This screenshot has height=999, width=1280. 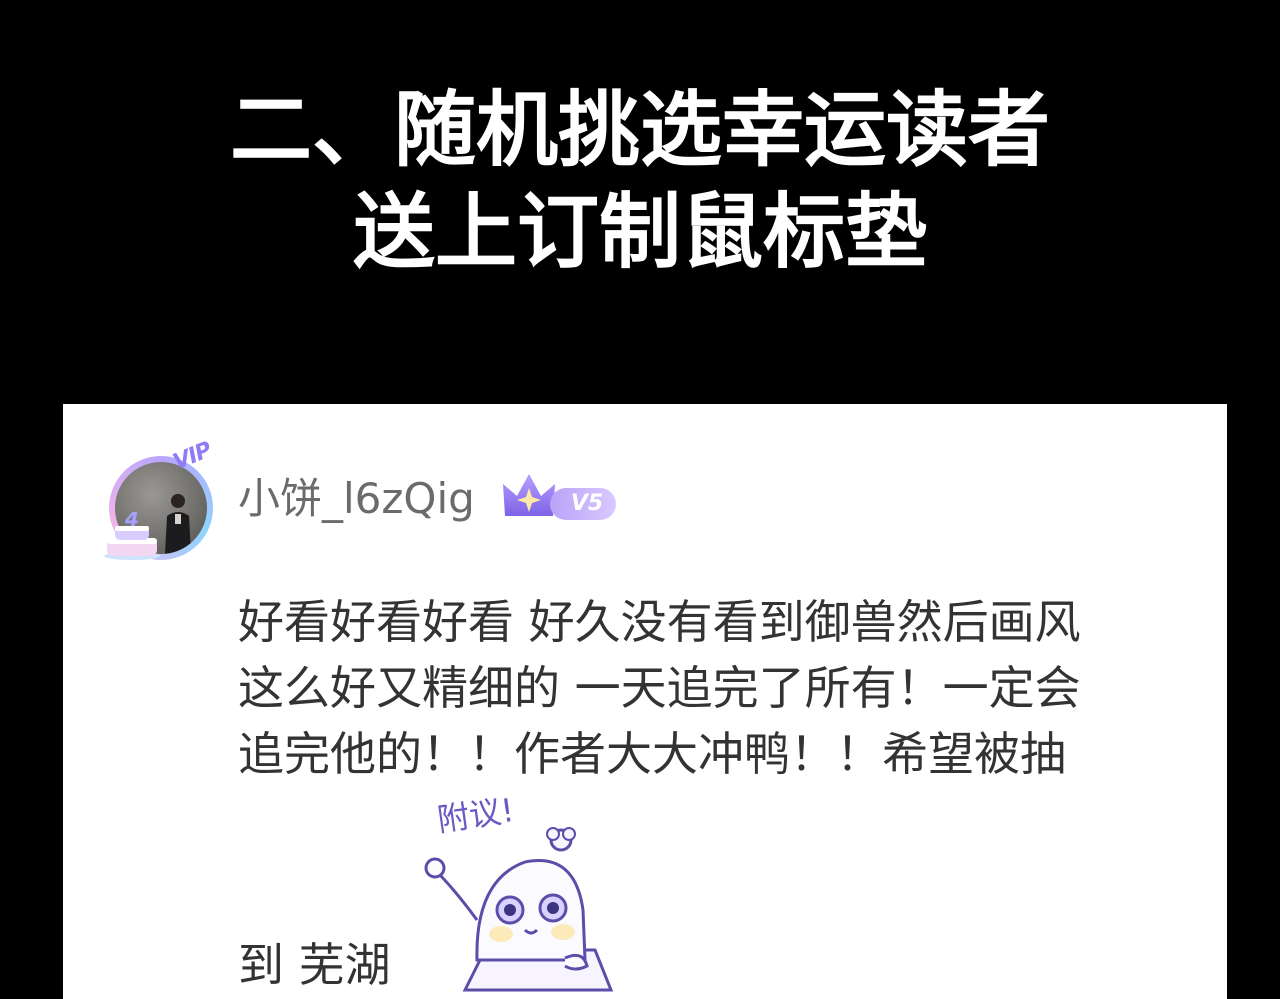 What do you see at coordinates (131, 521) in the screenshot?
I see `avatar-badge-number: 4` at bounding box center [131, 521].